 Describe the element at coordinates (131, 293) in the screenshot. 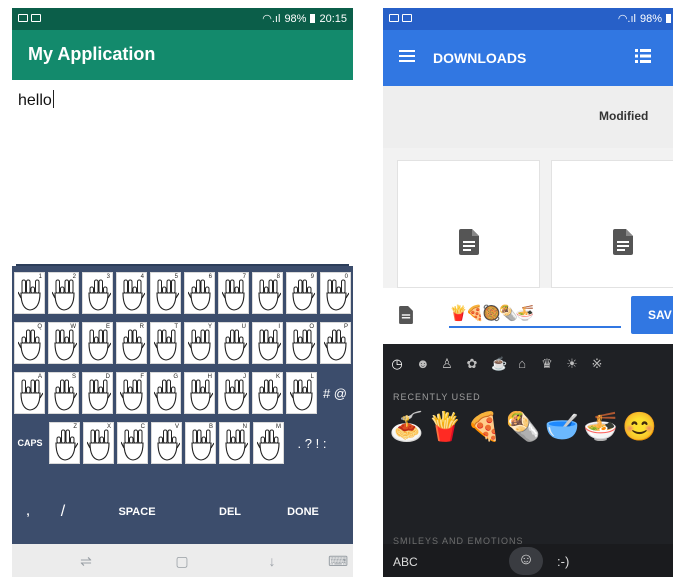

I see `sign-key-4: 4` at that location.